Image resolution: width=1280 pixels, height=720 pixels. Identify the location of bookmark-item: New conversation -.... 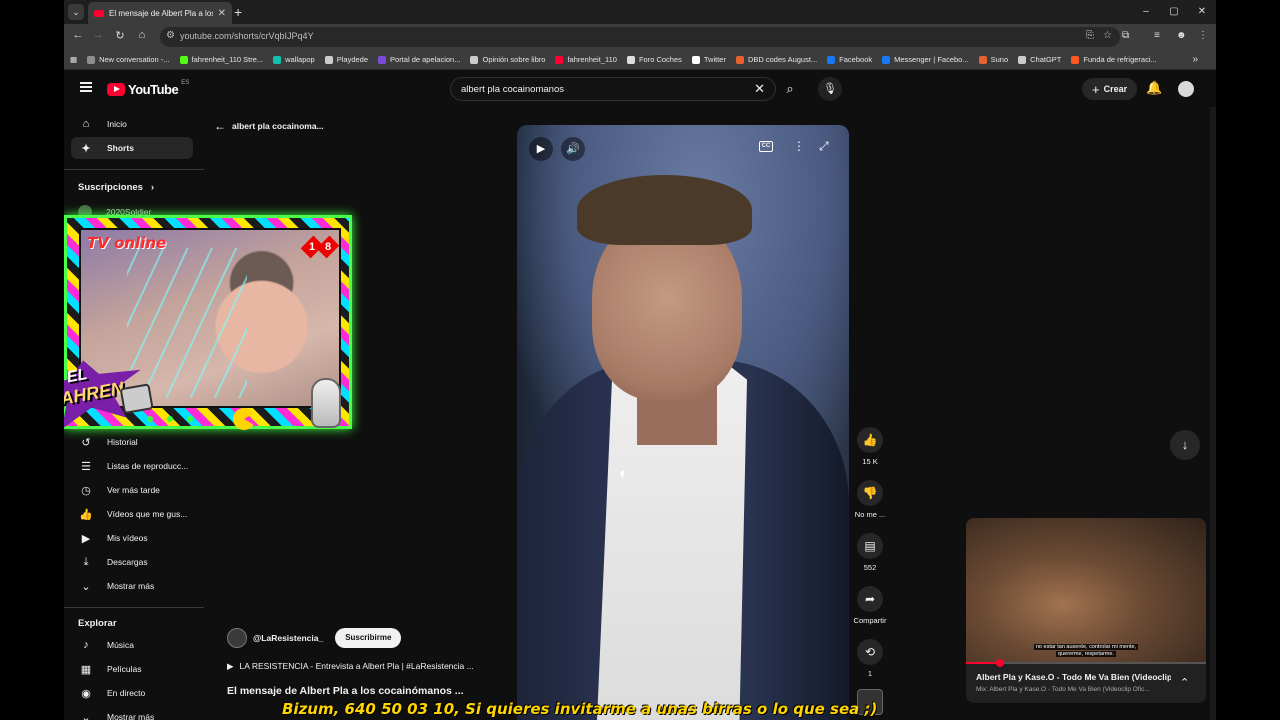
(128, 59).